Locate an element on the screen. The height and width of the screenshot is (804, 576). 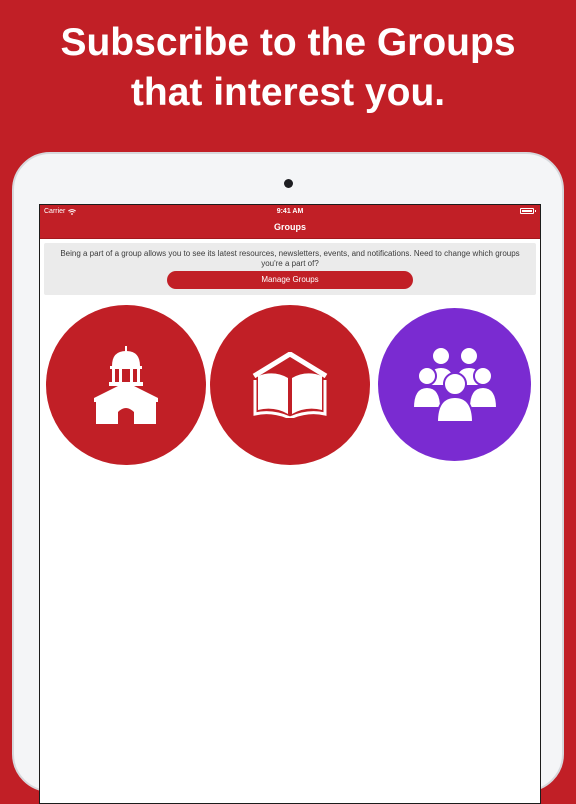
navigation-bar: Groups is located at coordinates (290, 229).